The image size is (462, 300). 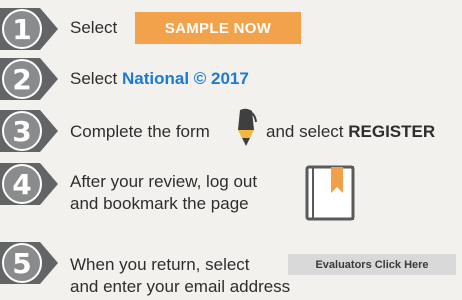 I want to click on step-number: 3, so click(x=21, y=131).